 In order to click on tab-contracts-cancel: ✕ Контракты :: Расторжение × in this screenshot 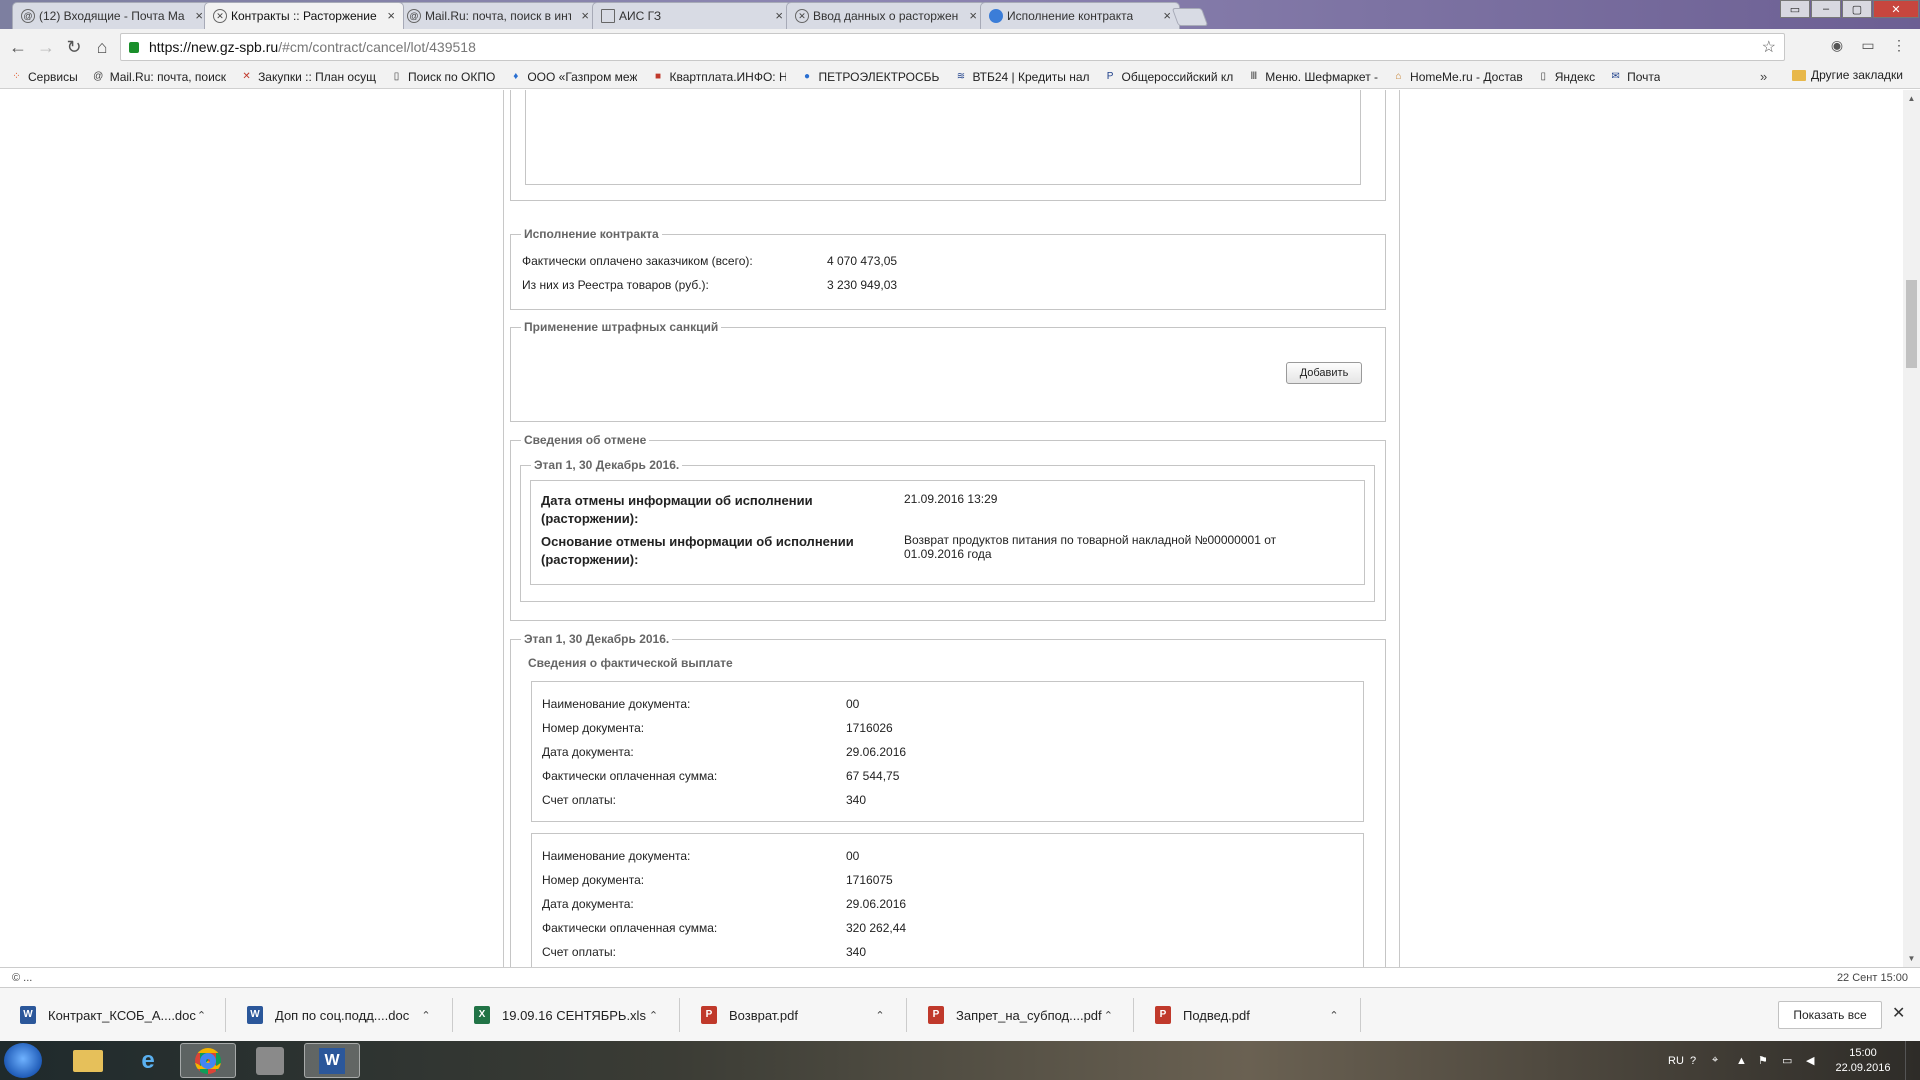, I will do `click(304, 15)`.